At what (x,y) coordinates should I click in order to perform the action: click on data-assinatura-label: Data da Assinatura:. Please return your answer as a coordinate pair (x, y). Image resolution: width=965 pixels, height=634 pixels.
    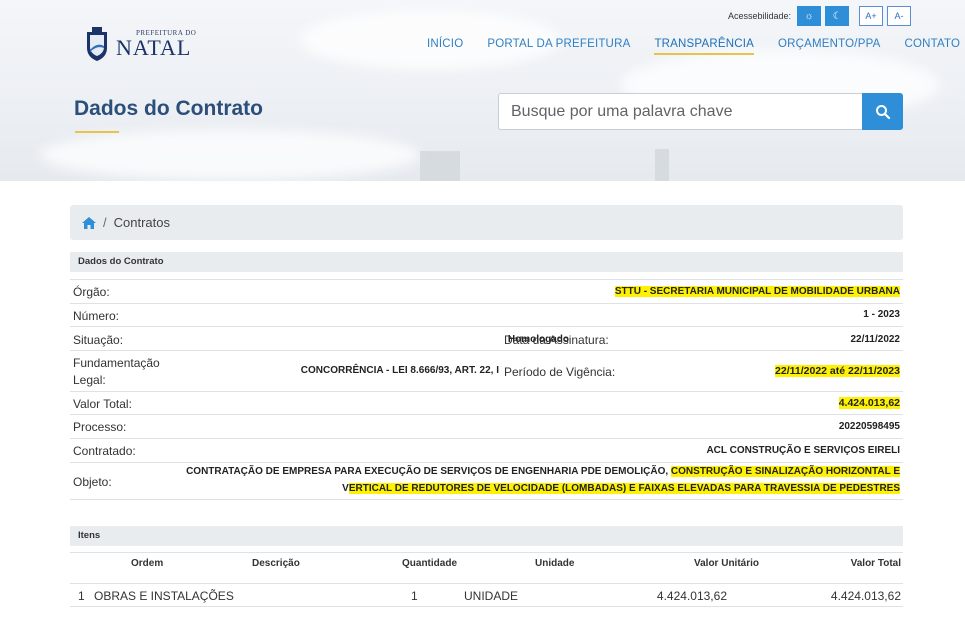
    Looking at the image, I should click on (556, 340).